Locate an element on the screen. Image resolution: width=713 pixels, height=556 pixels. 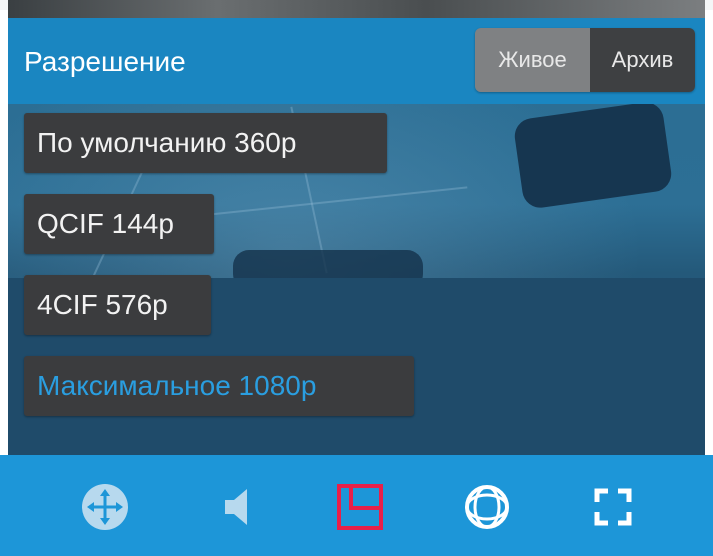
header-title: Разрешение is located at coordinates (105, 61).